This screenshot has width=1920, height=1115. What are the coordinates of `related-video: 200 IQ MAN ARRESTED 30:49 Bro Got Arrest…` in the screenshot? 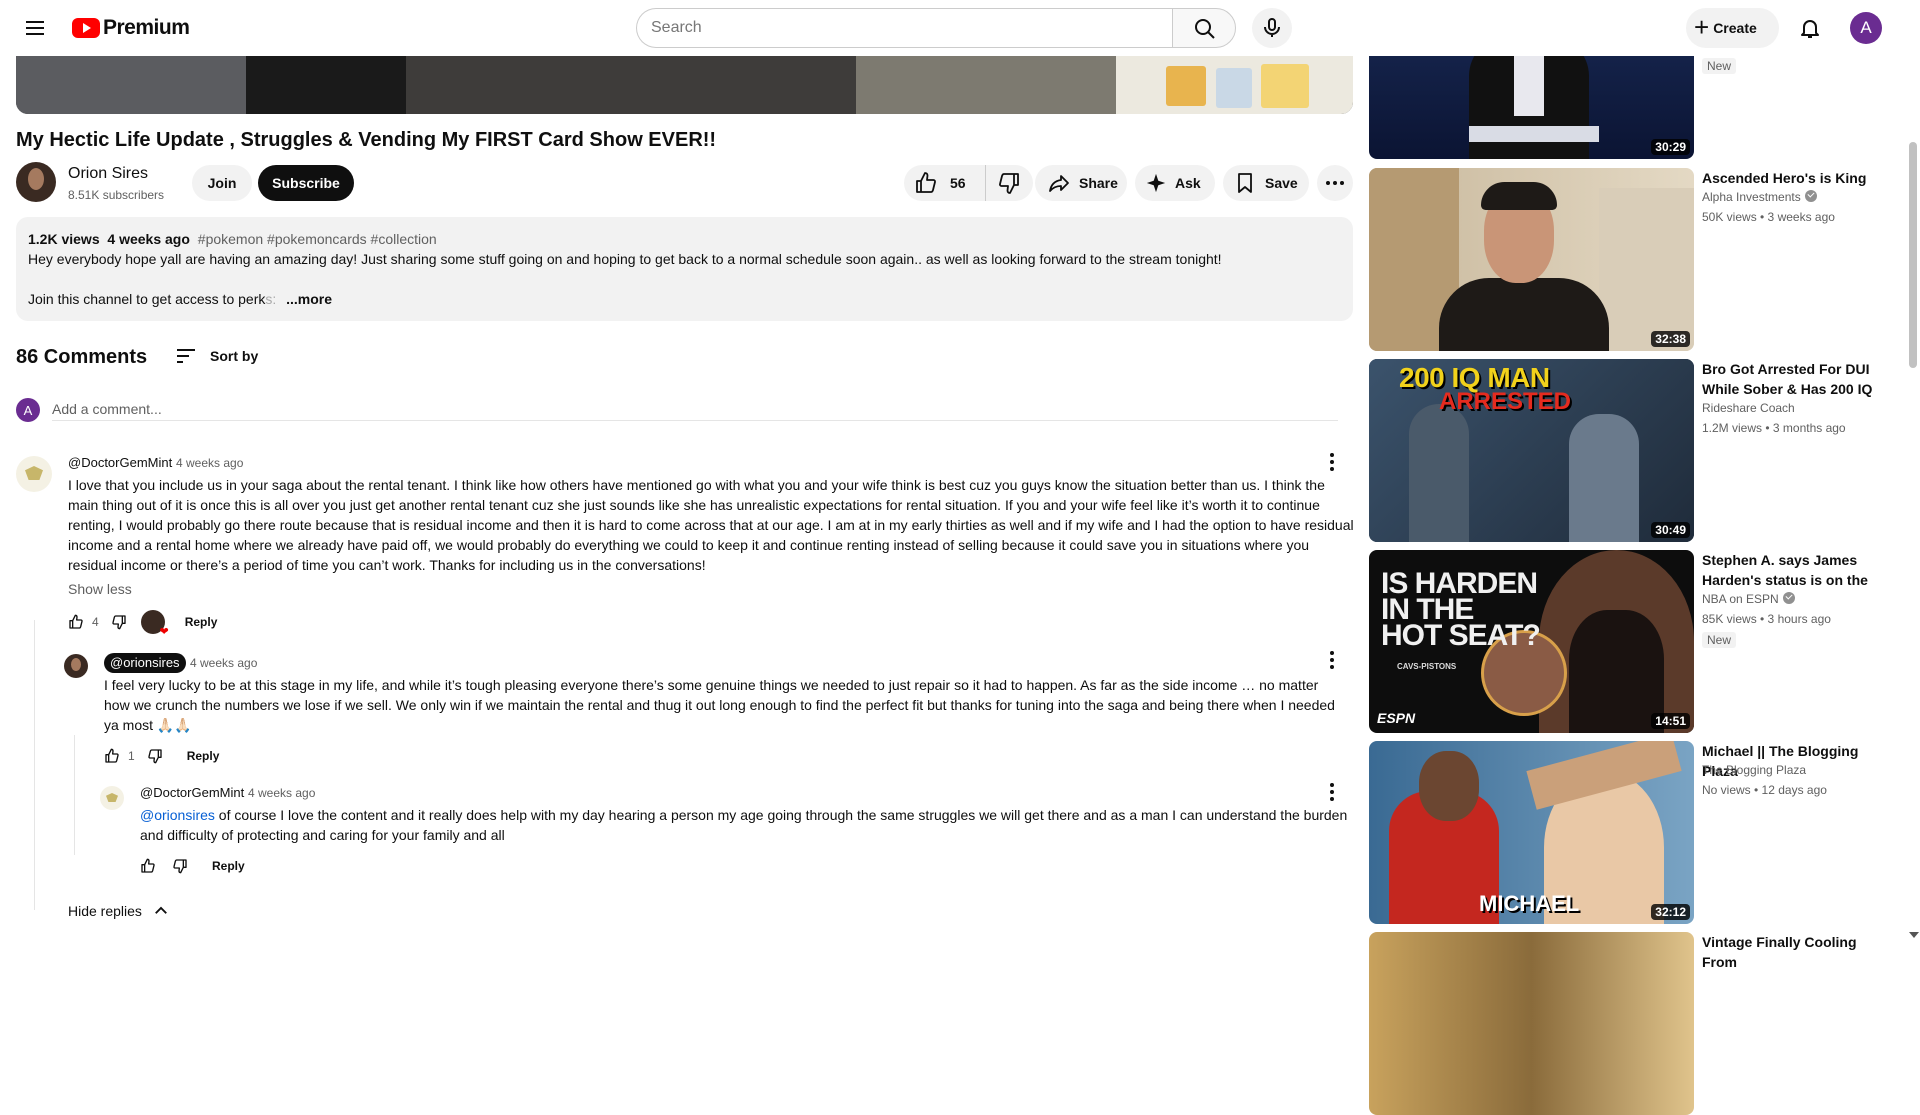 It's located at (1621, 450).